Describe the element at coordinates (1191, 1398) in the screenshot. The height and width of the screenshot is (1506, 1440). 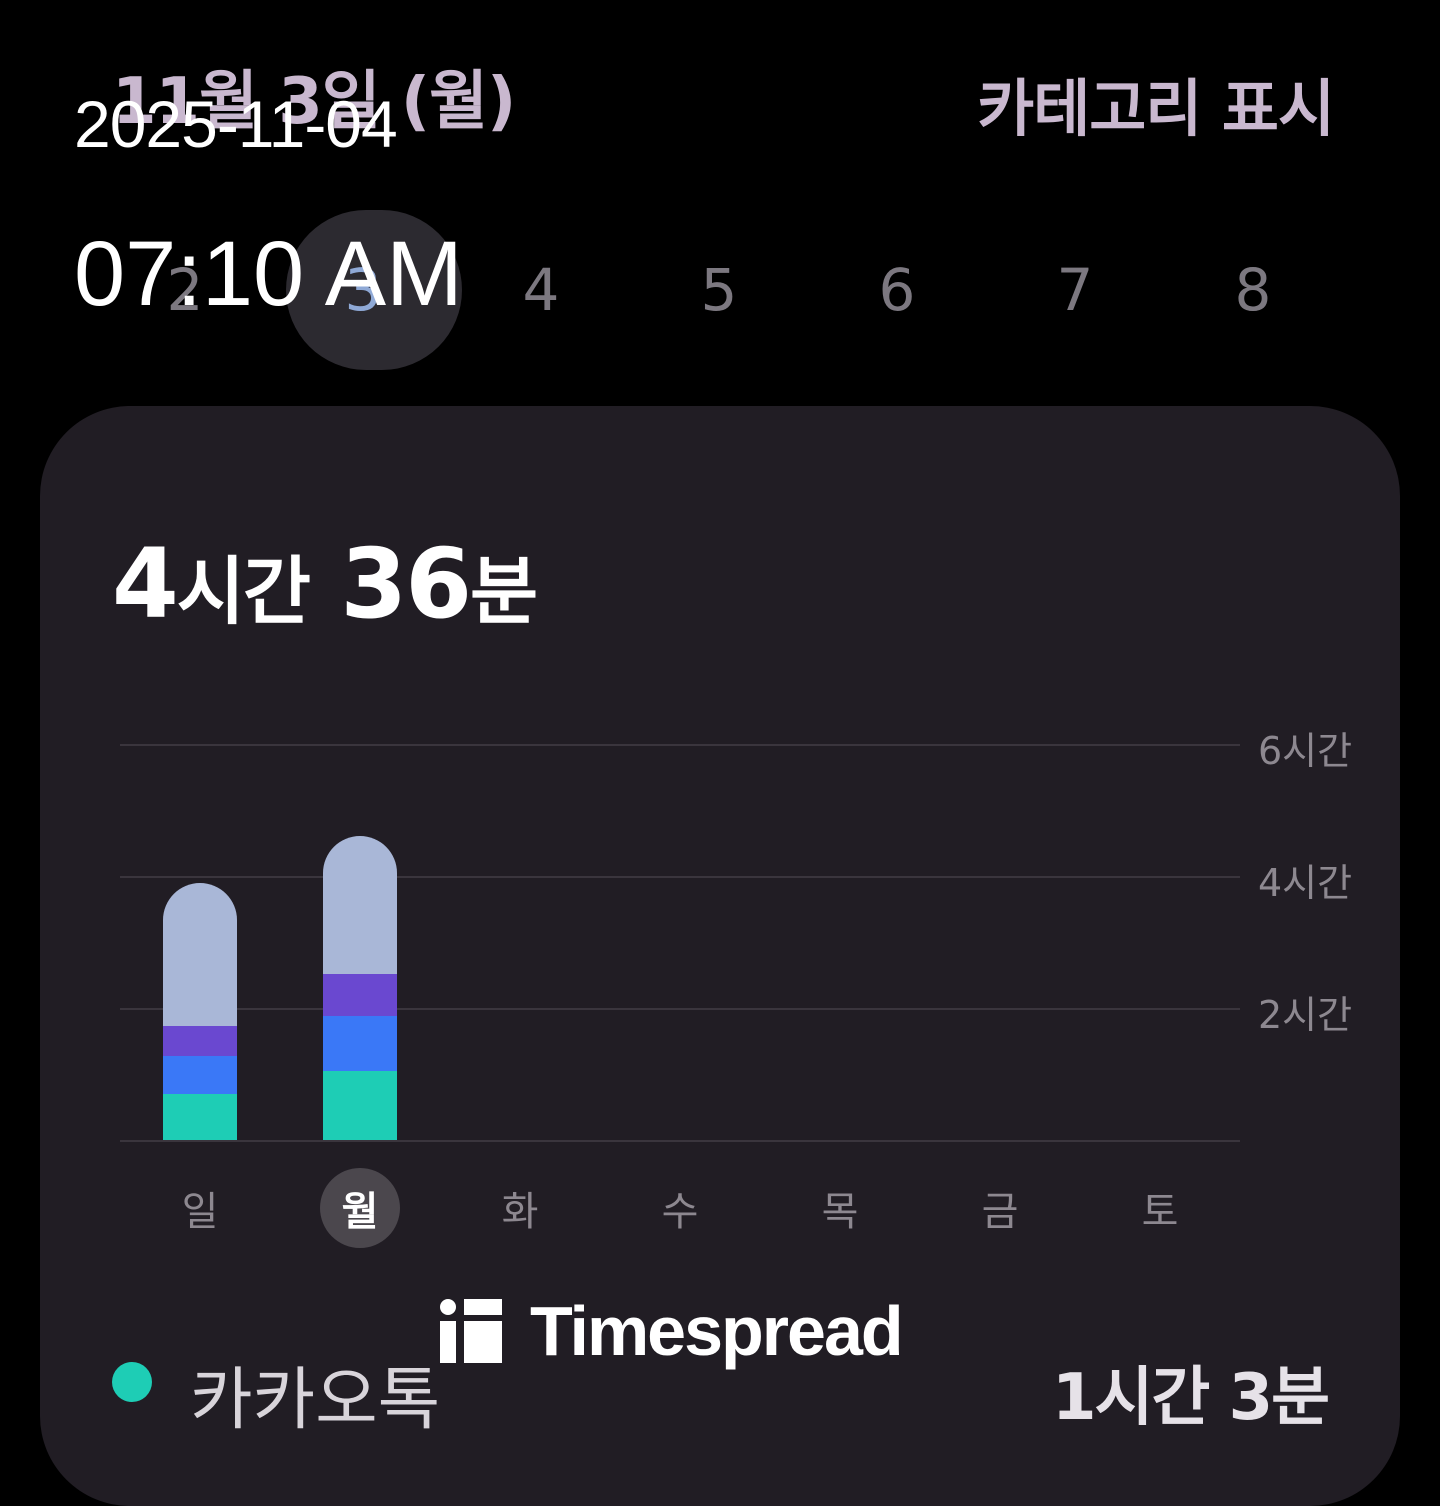
I see `app-usage-time: 1시간 3분` at that location.